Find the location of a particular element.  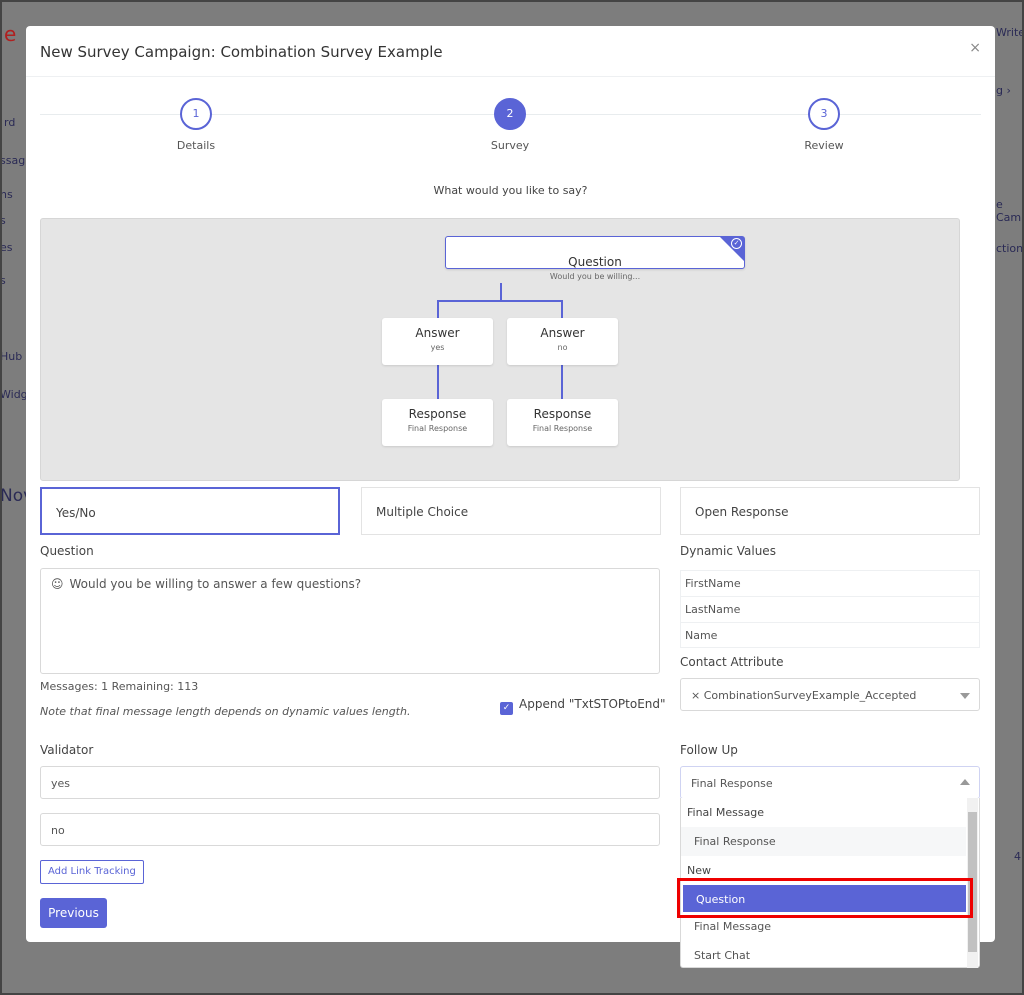

previous-button: Previous is located at coordinates (73, 913).